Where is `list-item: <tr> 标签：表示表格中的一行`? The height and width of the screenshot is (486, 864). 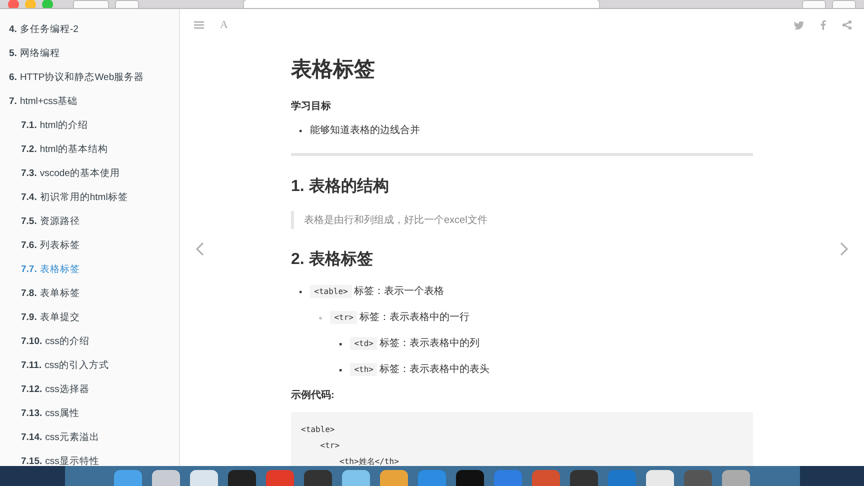
list-item: <tr> 标签：表示表格中的一行 is located at coordinates (400, 318).